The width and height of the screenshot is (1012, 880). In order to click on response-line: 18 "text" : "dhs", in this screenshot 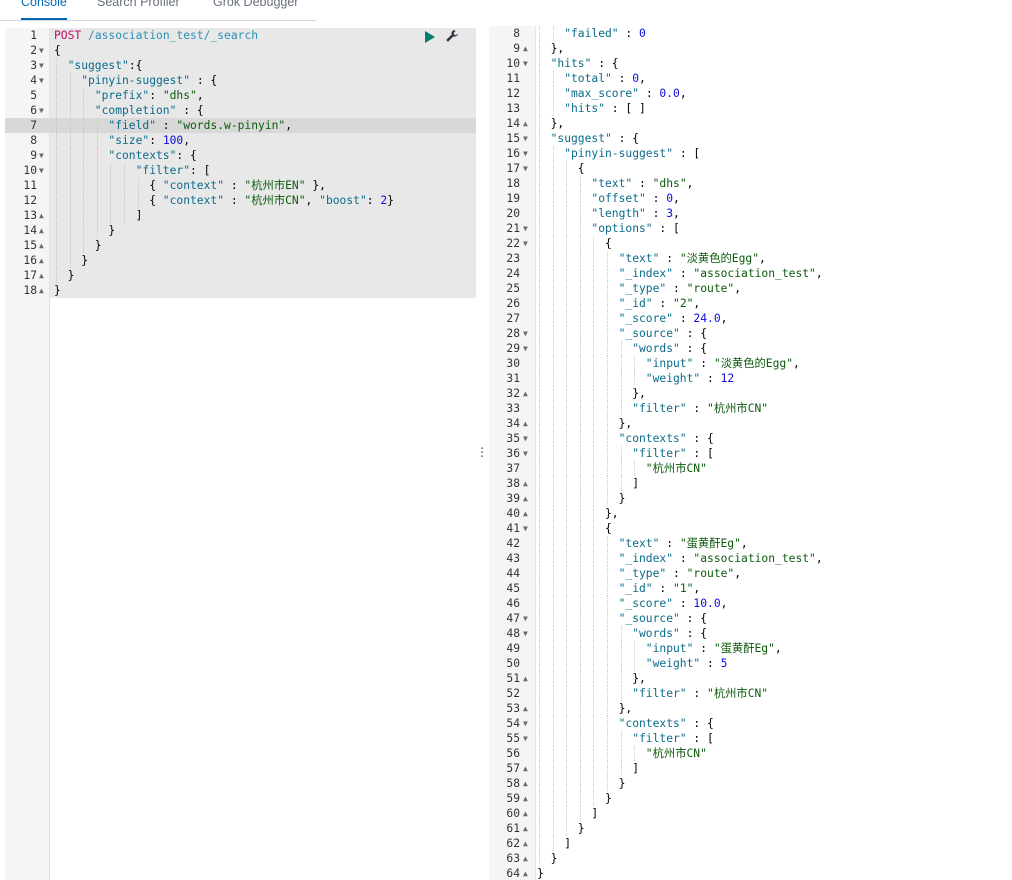, I will do `click(750, 183)`.